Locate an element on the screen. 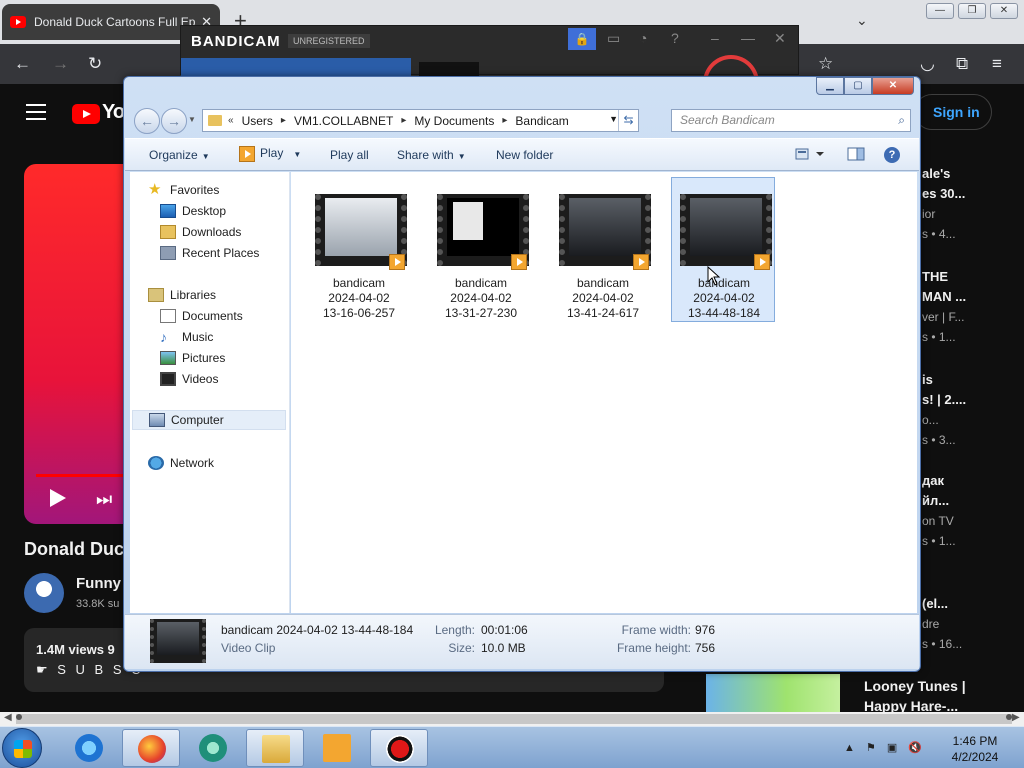  refresh-icon: ⇆ is located at coordinates (628, 120).